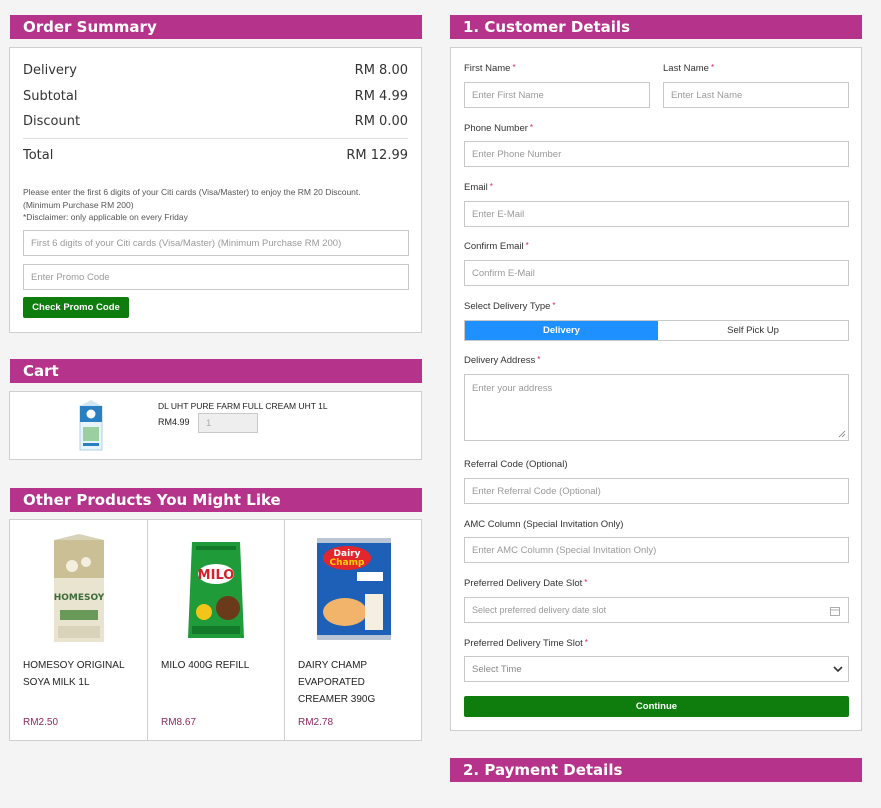 The height and width of the screenshot is (808, 881). I want to click on cart-item-image, so click(91, 426).